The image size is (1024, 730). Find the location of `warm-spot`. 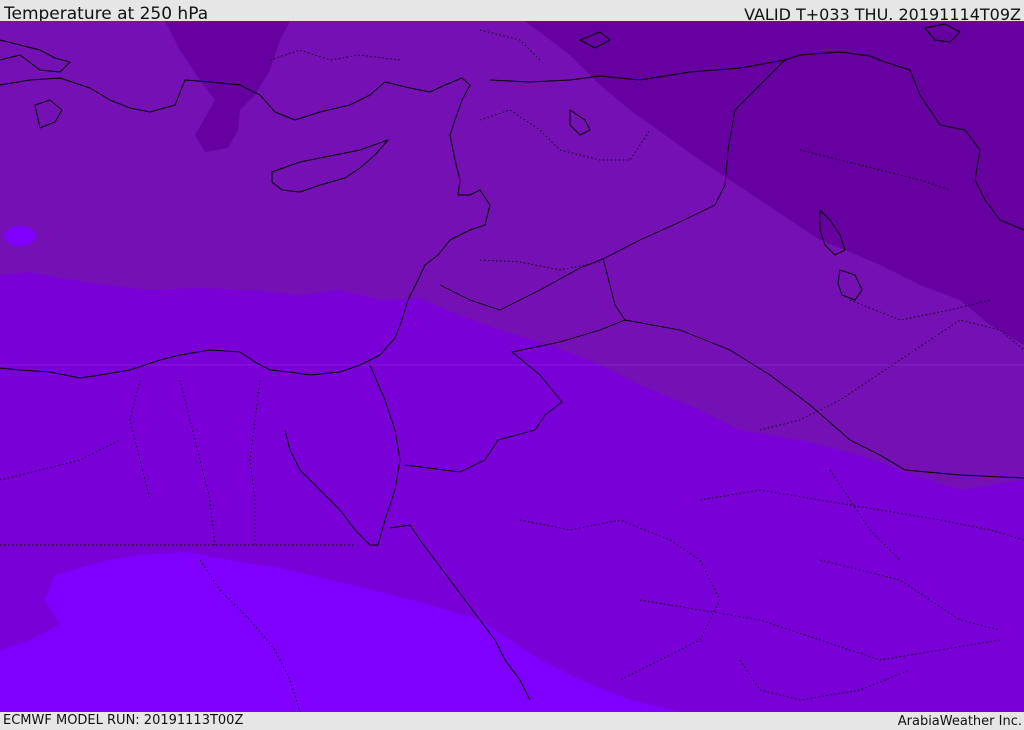

warm-spot is located at coordinates (20, 236).